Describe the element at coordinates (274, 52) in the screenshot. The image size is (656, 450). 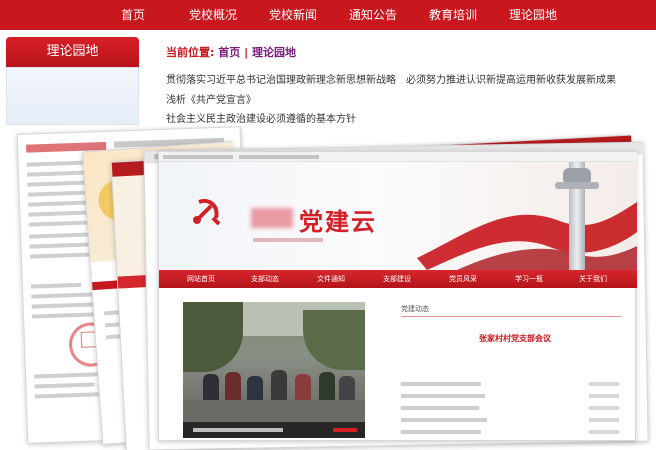
I see `breadcrumb-current: 理论园地` at that location.